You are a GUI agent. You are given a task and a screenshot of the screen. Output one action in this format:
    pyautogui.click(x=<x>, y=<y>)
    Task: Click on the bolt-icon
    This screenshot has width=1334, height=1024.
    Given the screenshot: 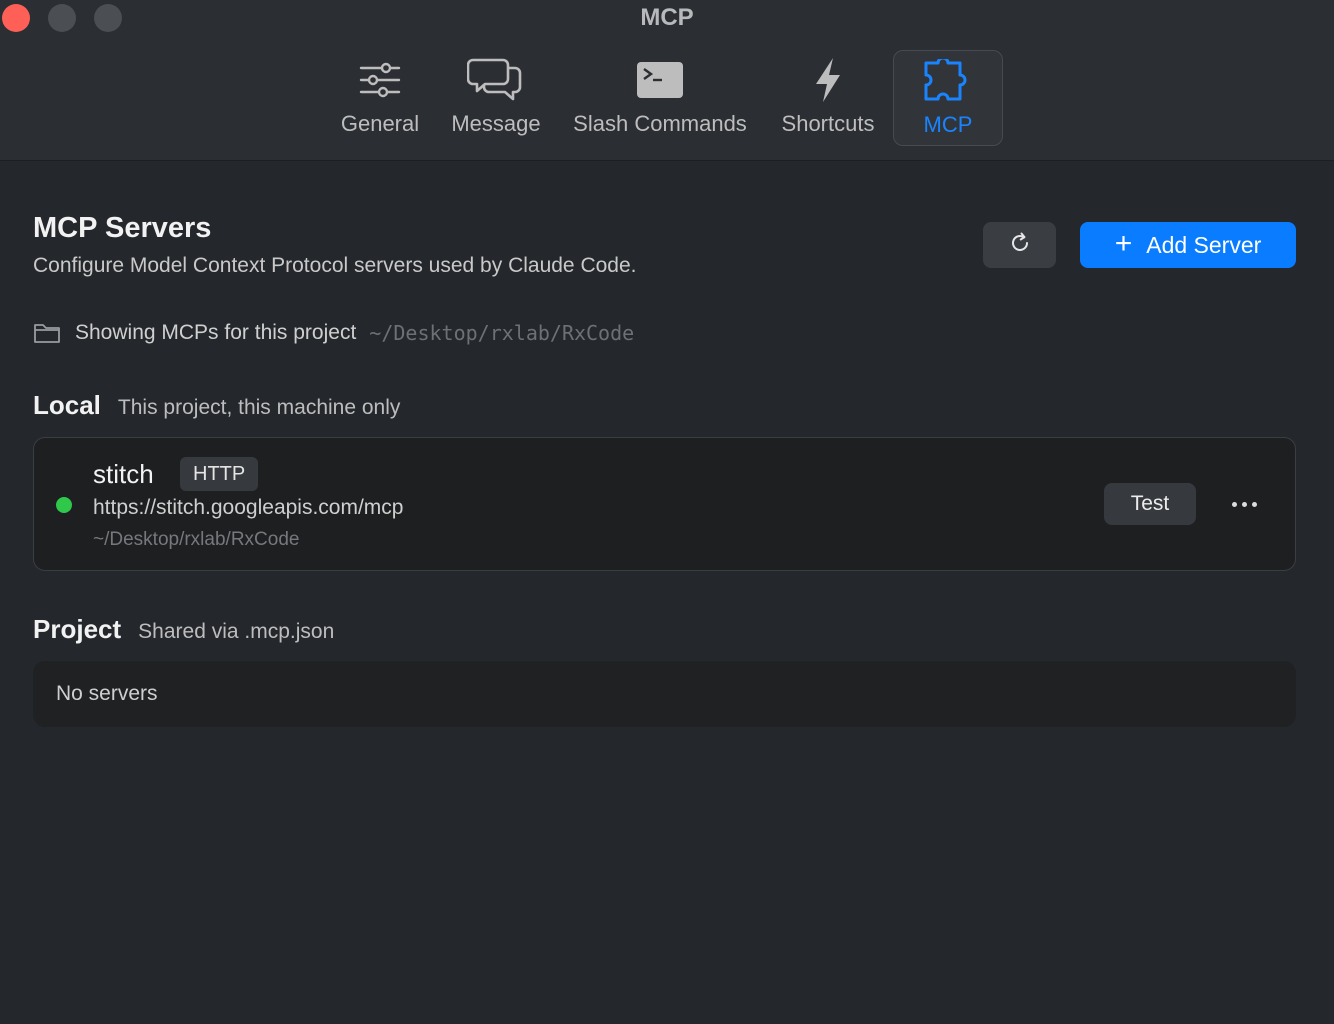 What is the action you would take?
    pyautogui.click(x=828, y=80)
    